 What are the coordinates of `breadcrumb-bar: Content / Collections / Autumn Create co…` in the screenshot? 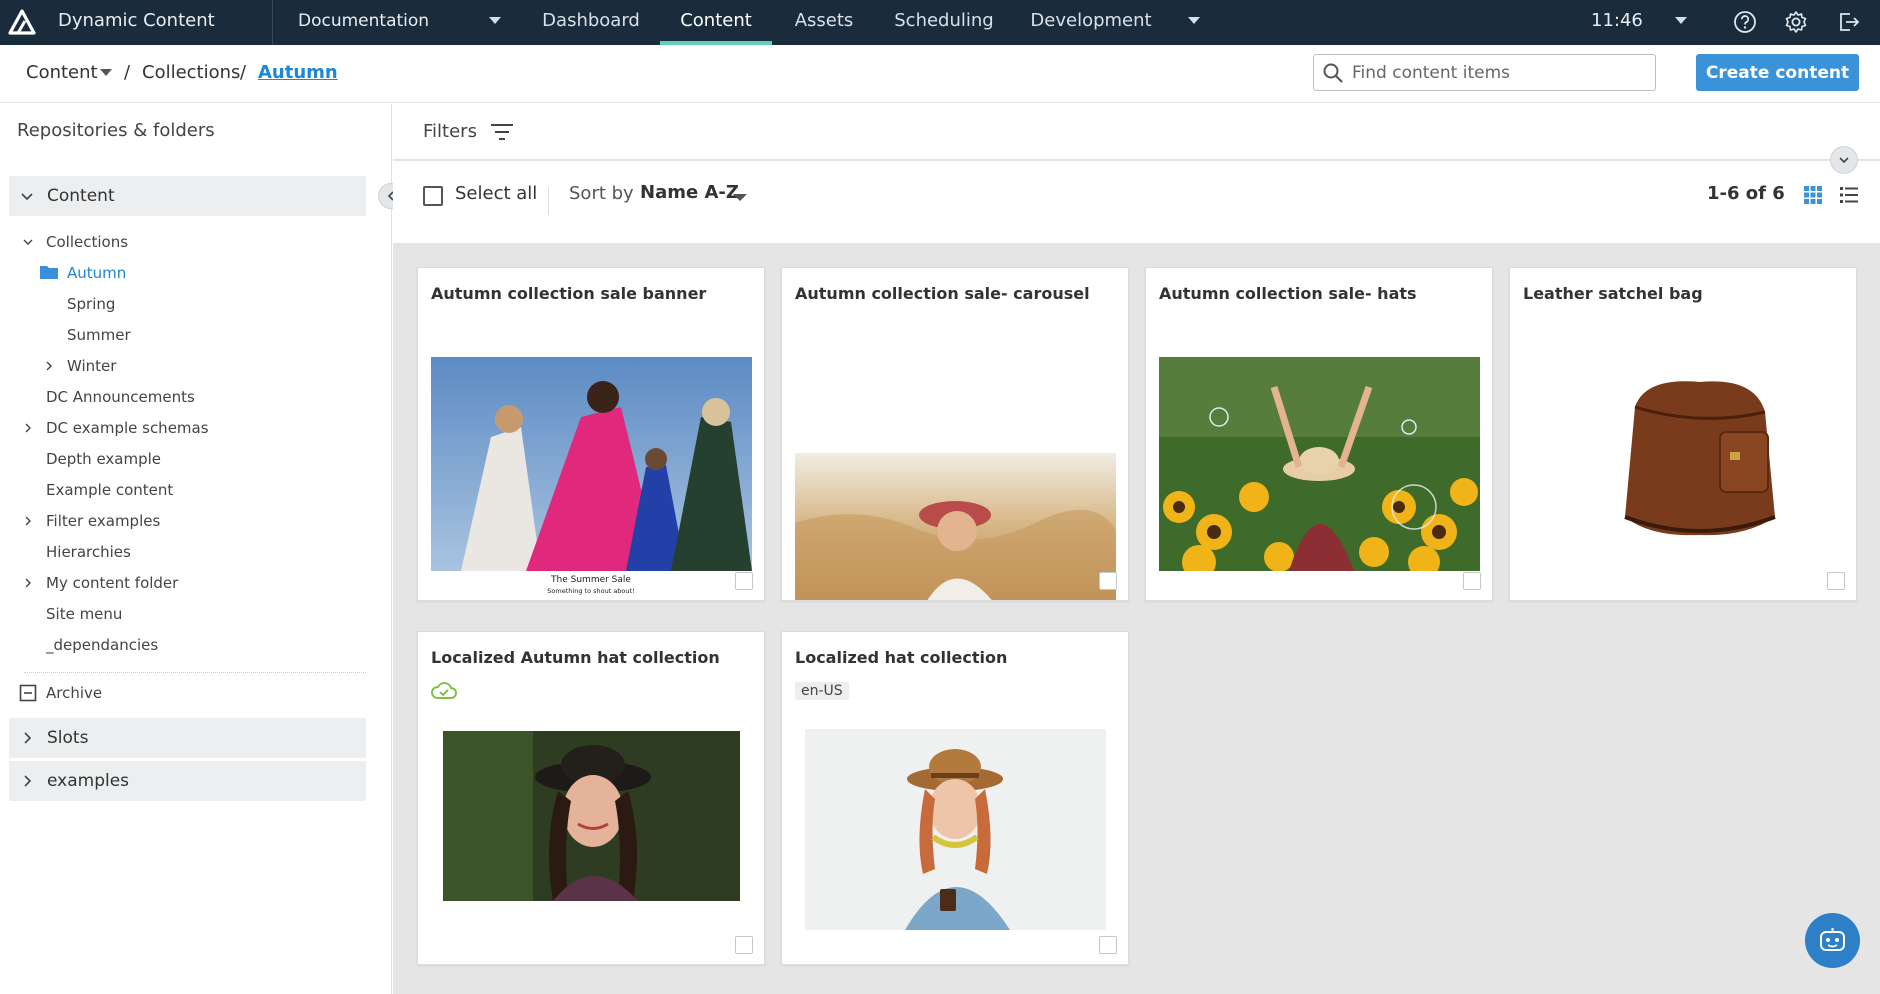 It's located at (940, 74).